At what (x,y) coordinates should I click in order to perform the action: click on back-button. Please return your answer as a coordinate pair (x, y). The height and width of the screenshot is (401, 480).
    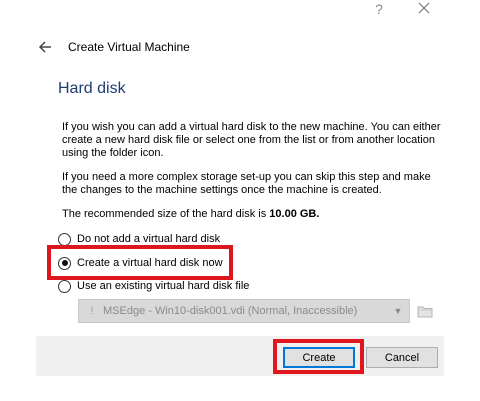
    Looking at the image, I should click on (46, 47).